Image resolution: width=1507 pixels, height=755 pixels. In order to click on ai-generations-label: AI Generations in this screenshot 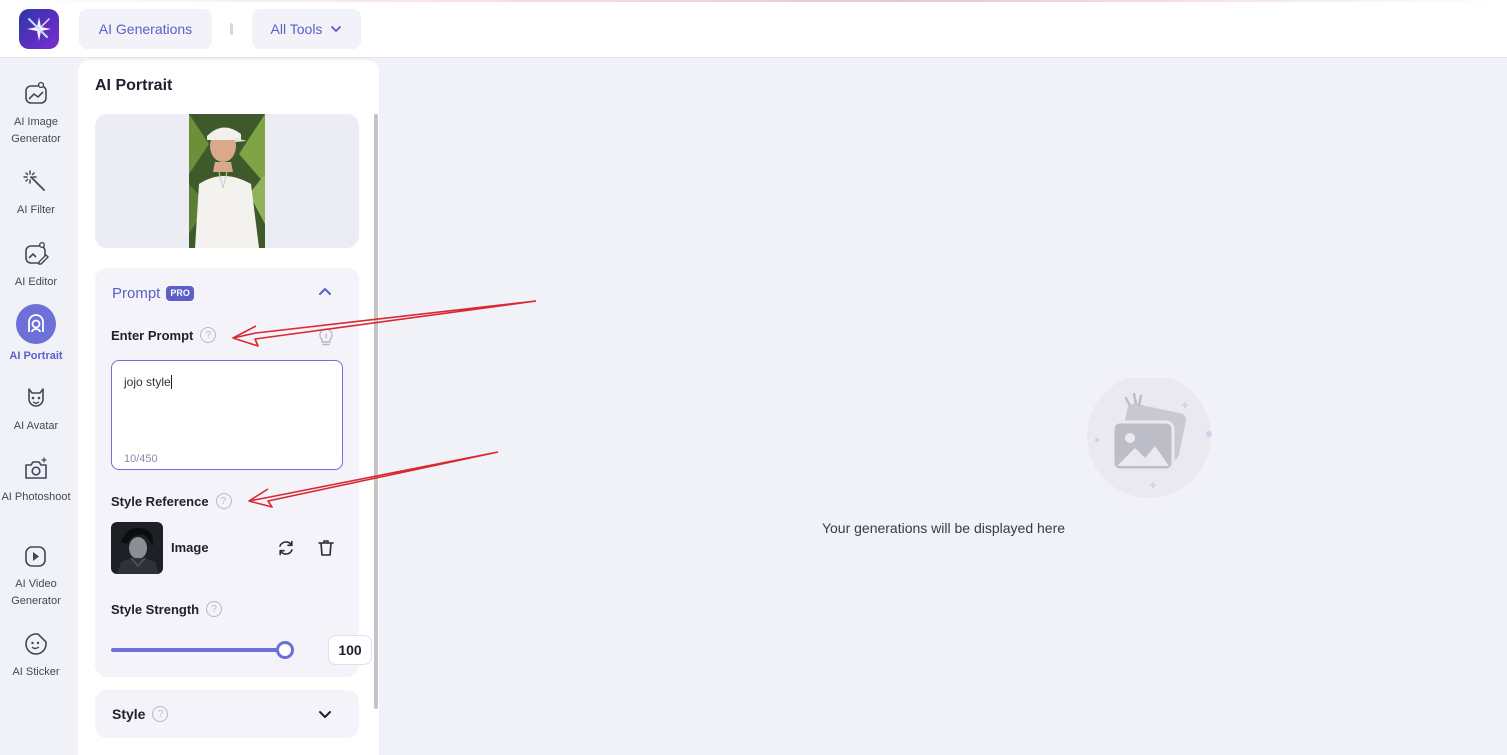, I will do `click(145, 29)`.